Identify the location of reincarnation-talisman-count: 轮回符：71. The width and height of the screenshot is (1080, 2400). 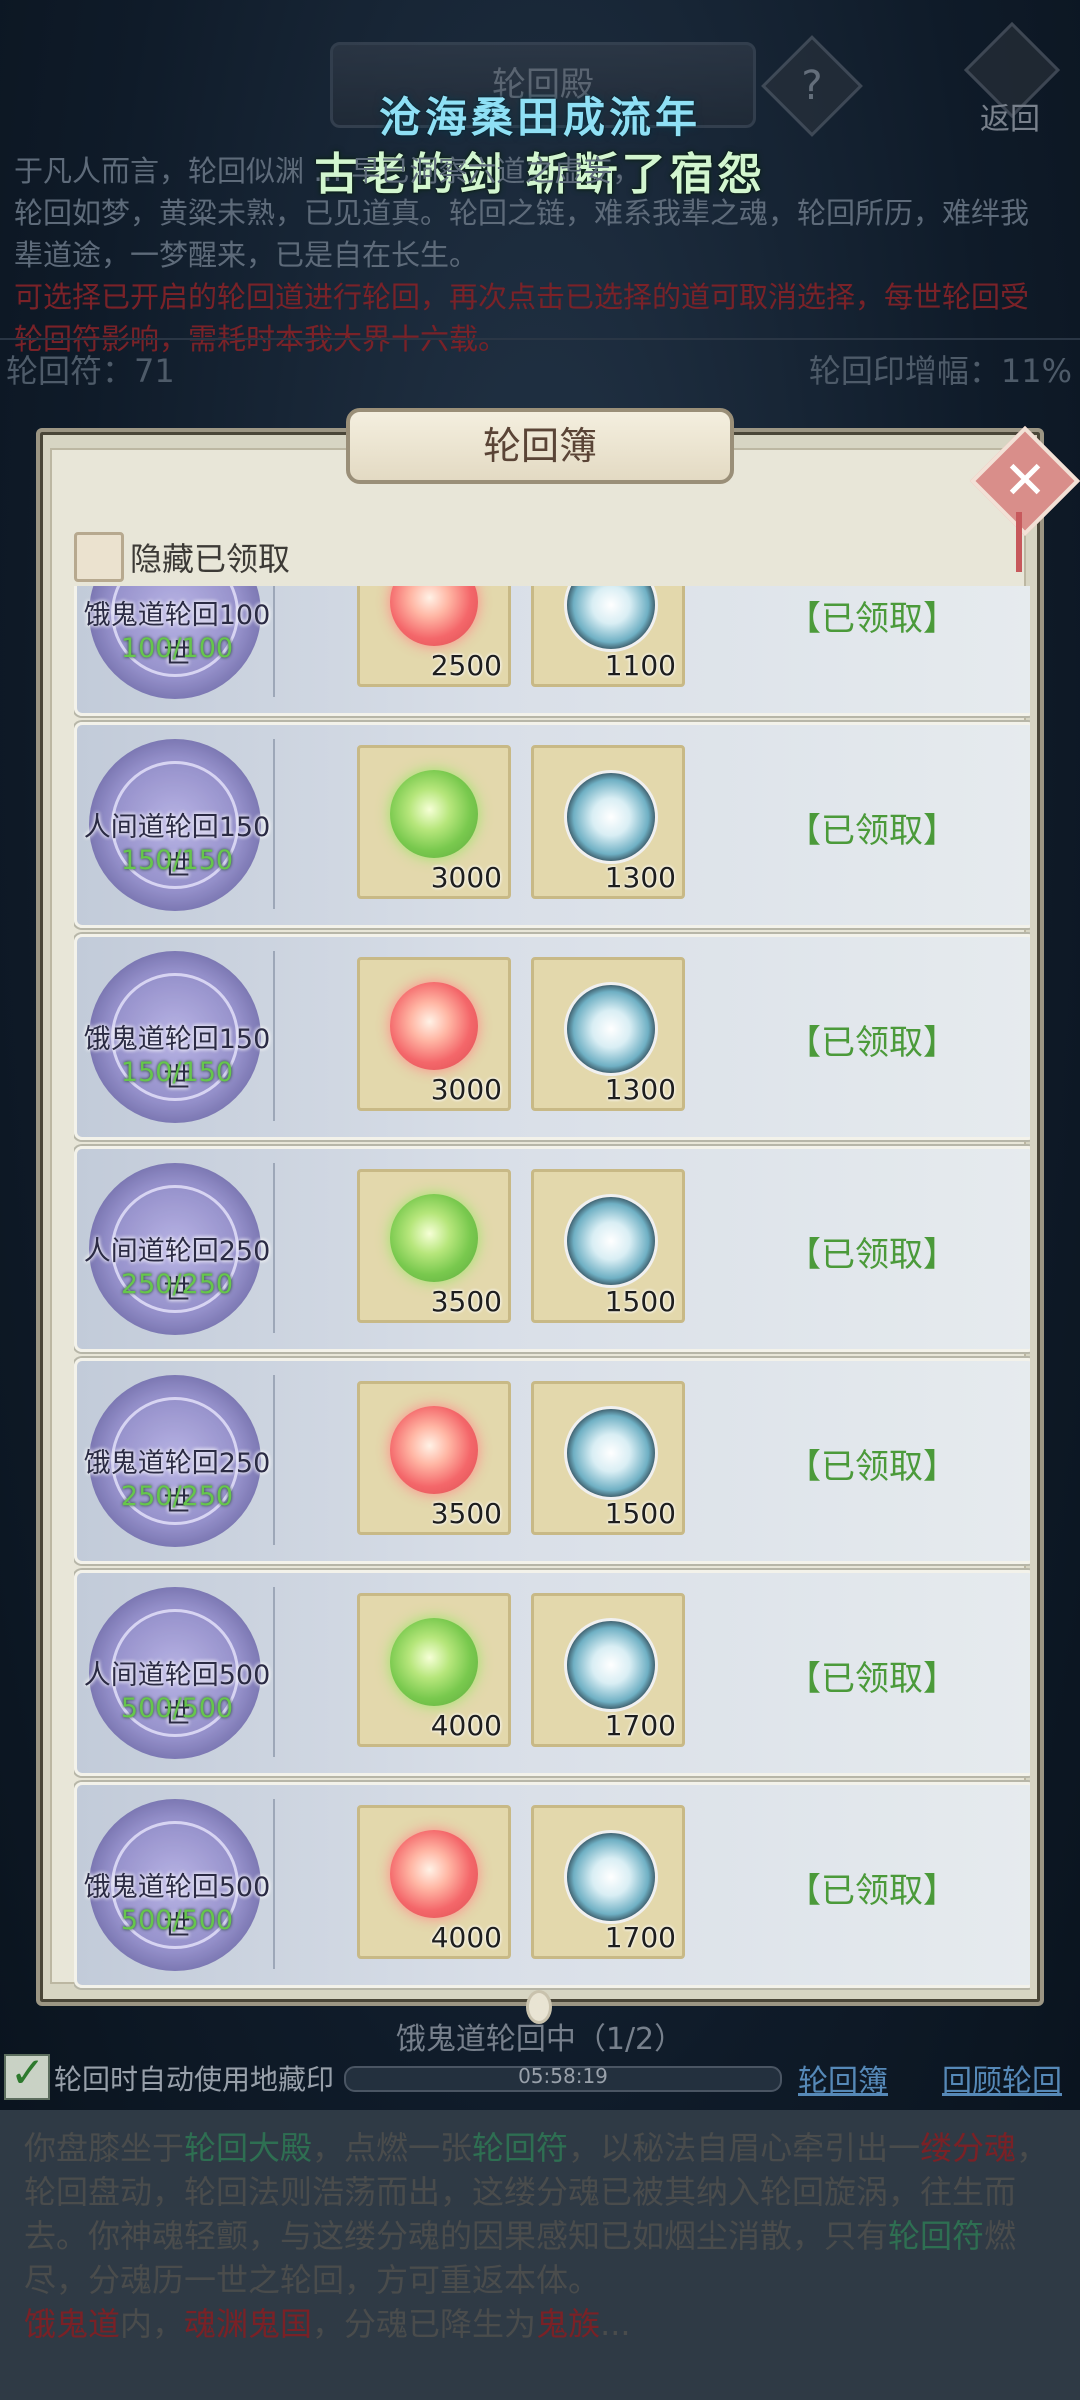
(90, 371).